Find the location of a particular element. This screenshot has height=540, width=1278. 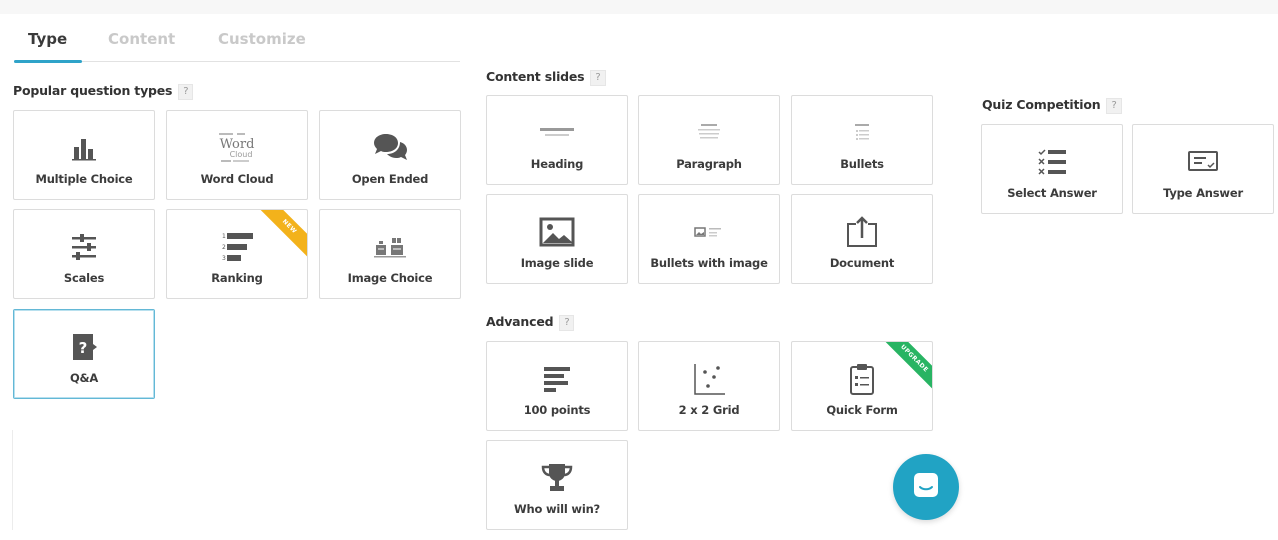

card-document: Document is located at coordinates (862, 239).